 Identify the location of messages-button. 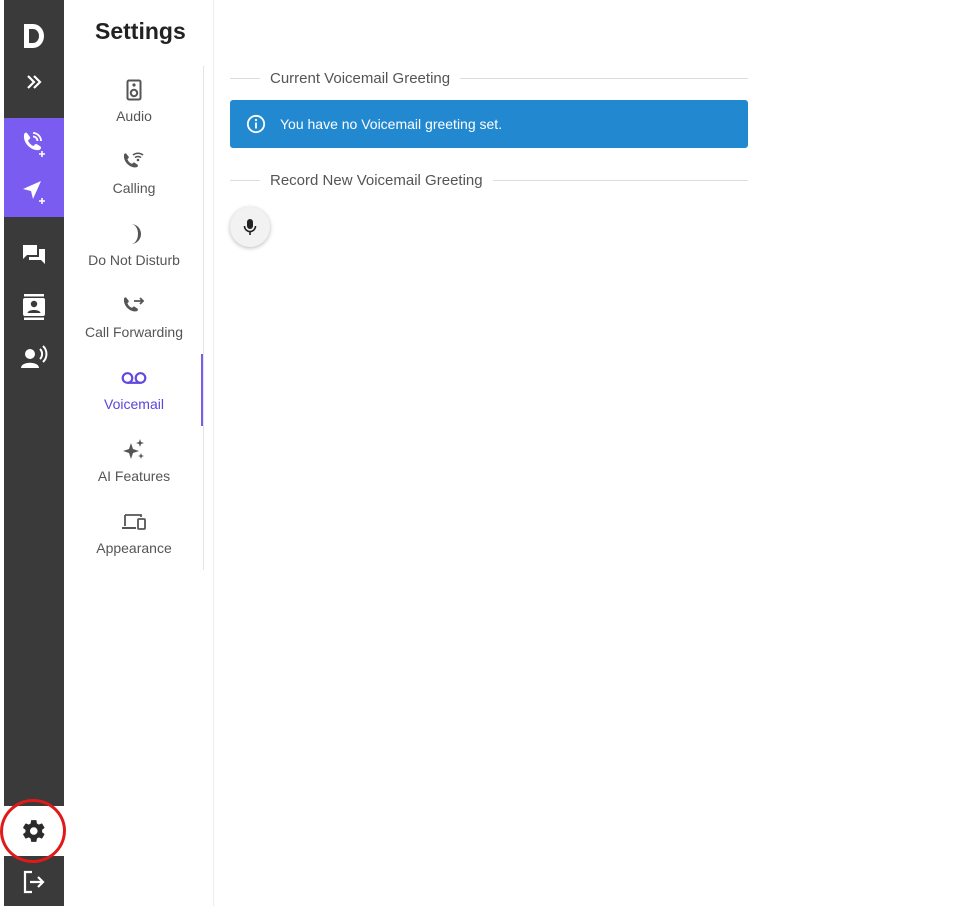
(34, 255).